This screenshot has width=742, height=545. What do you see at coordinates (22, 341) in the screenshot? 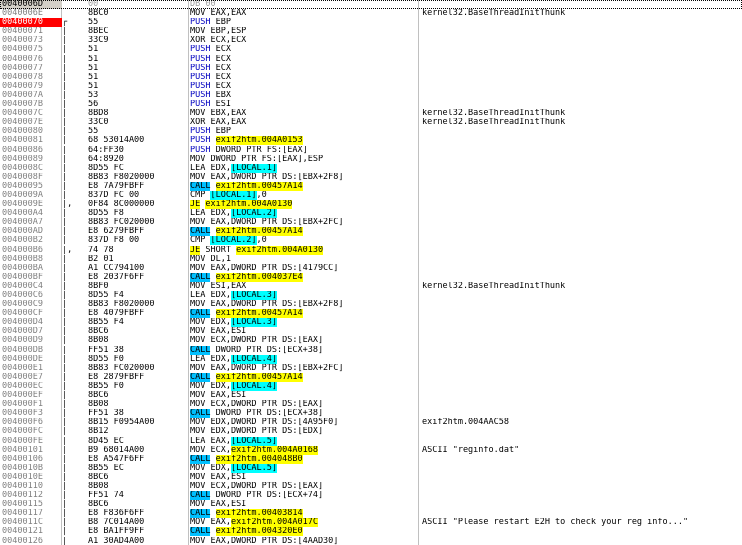
I see `address: 004000D9` at bounding box center [22, 341].